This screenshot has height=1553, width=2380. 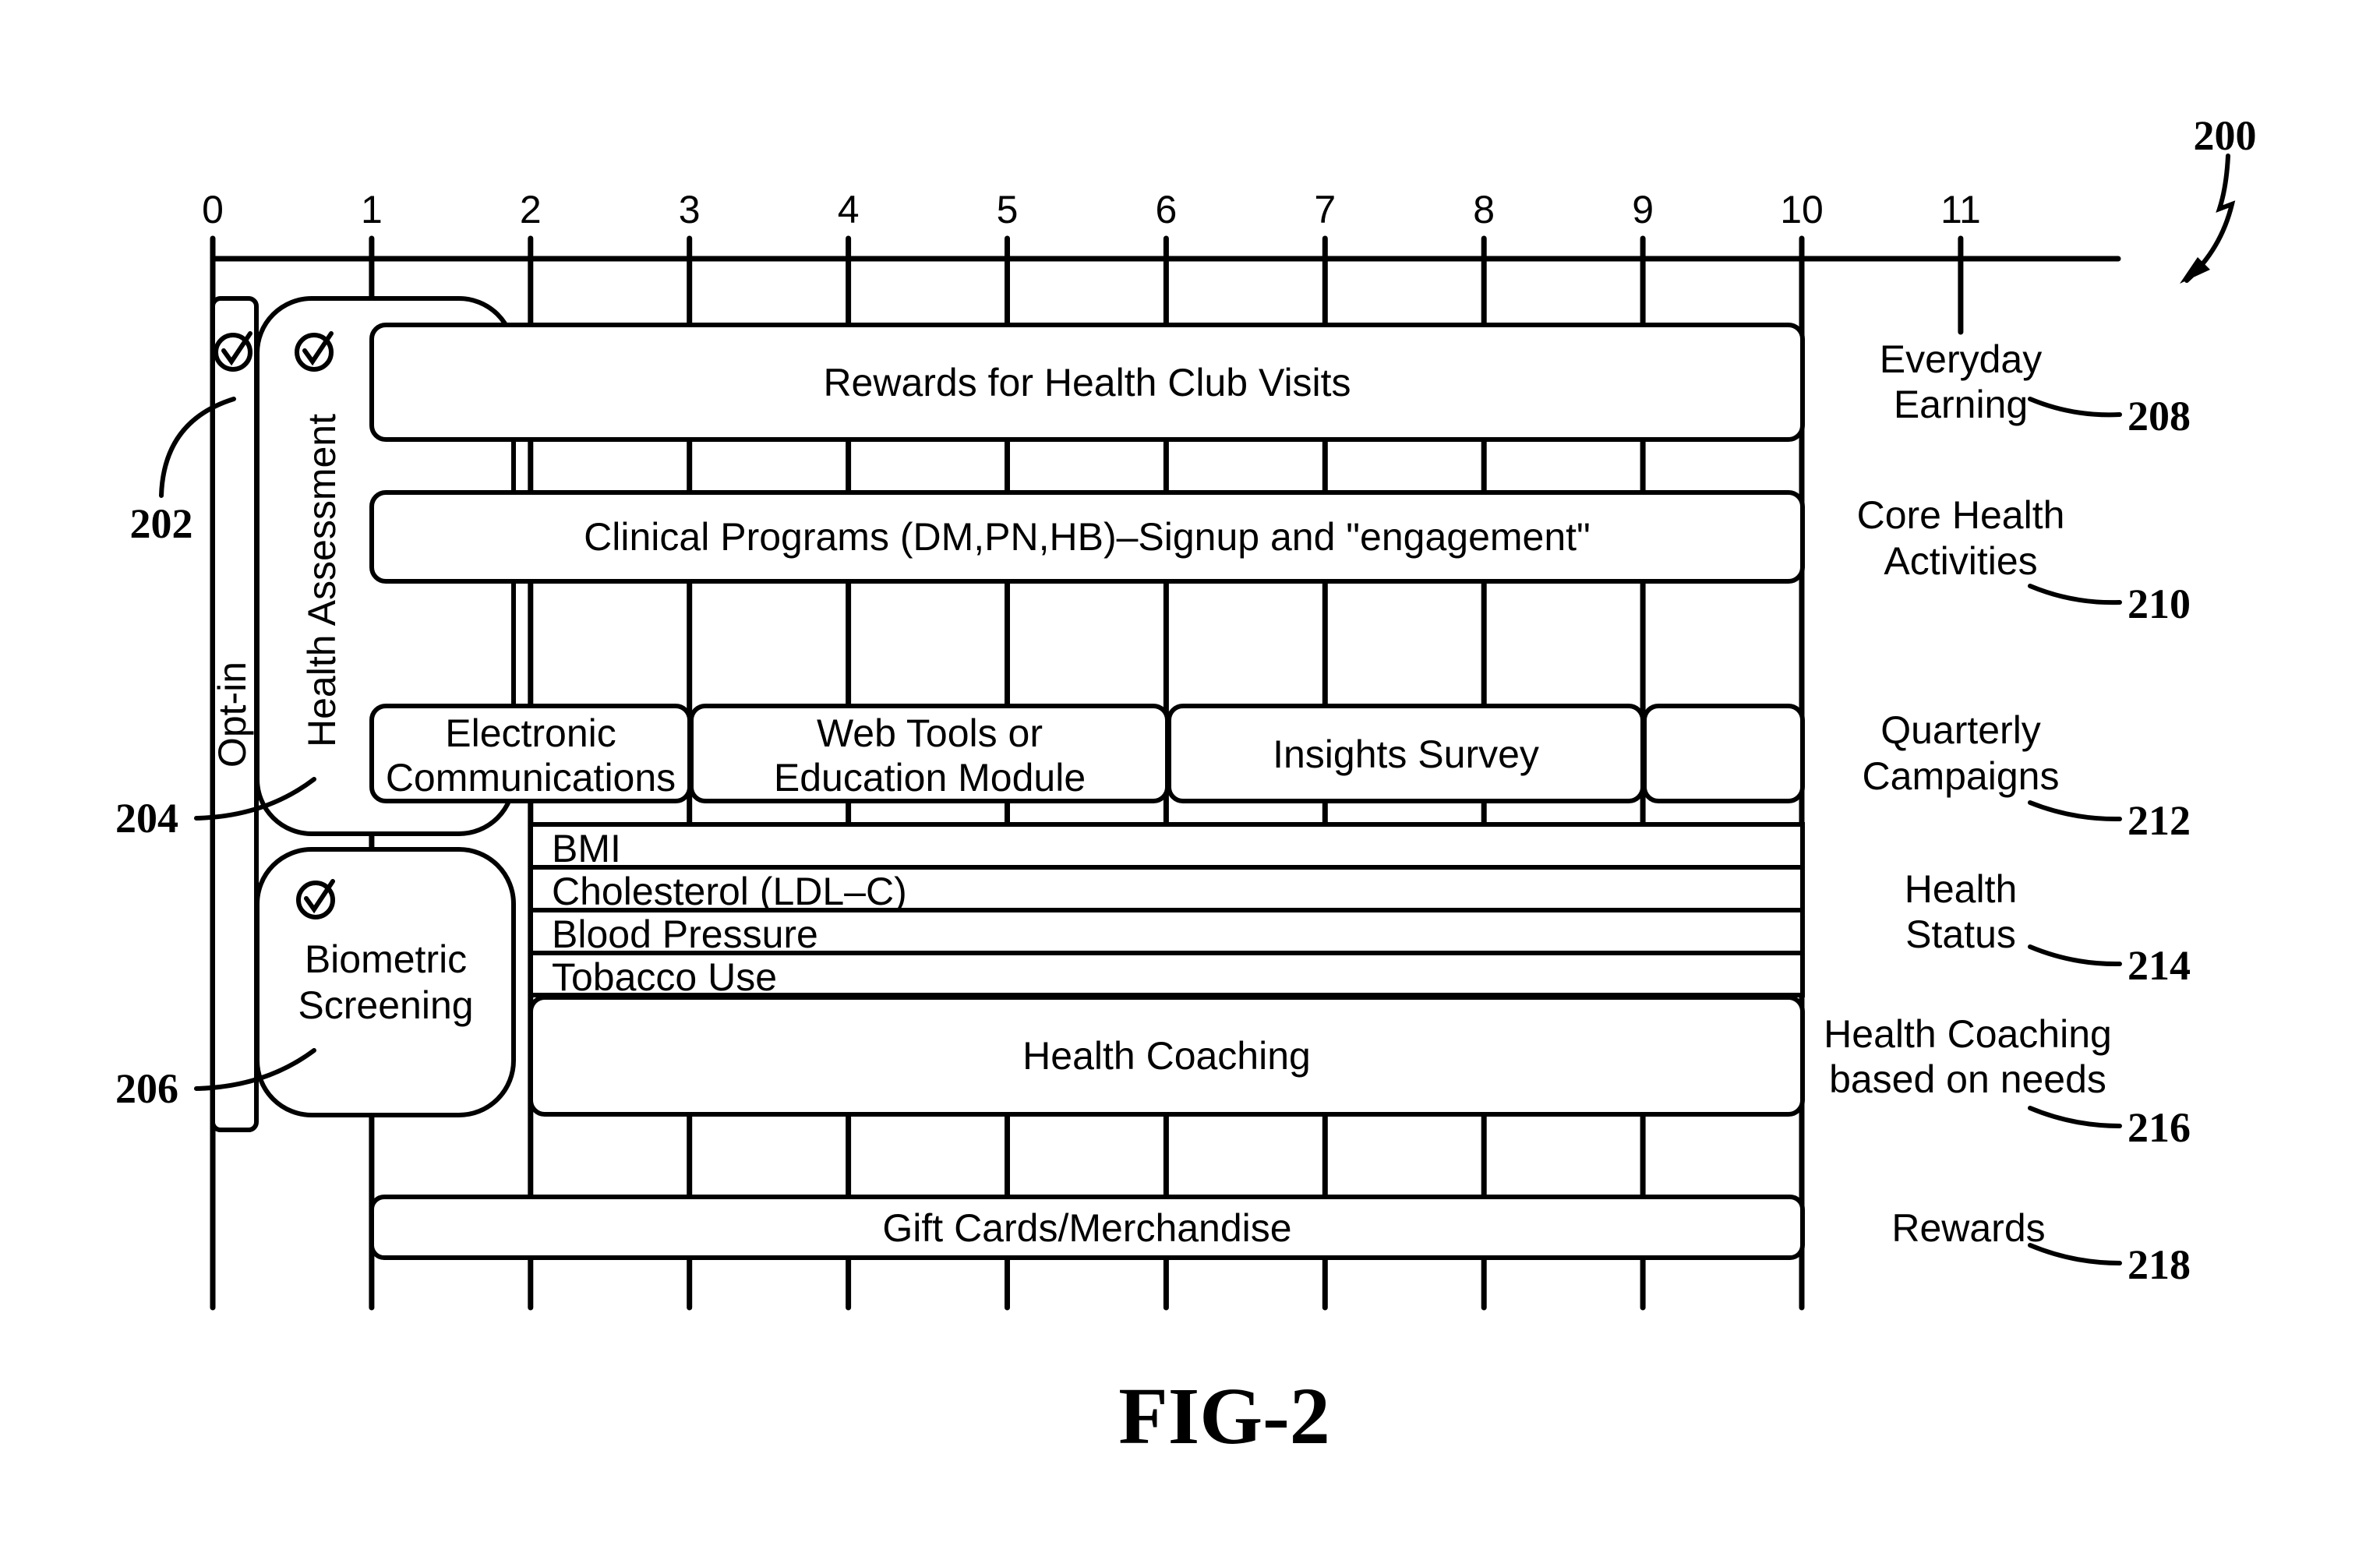 What do you see at coordinates (1961, 515) in the screenshot?
I see `category-core-line-1: Core Health` at bounding box center [1961, 515].